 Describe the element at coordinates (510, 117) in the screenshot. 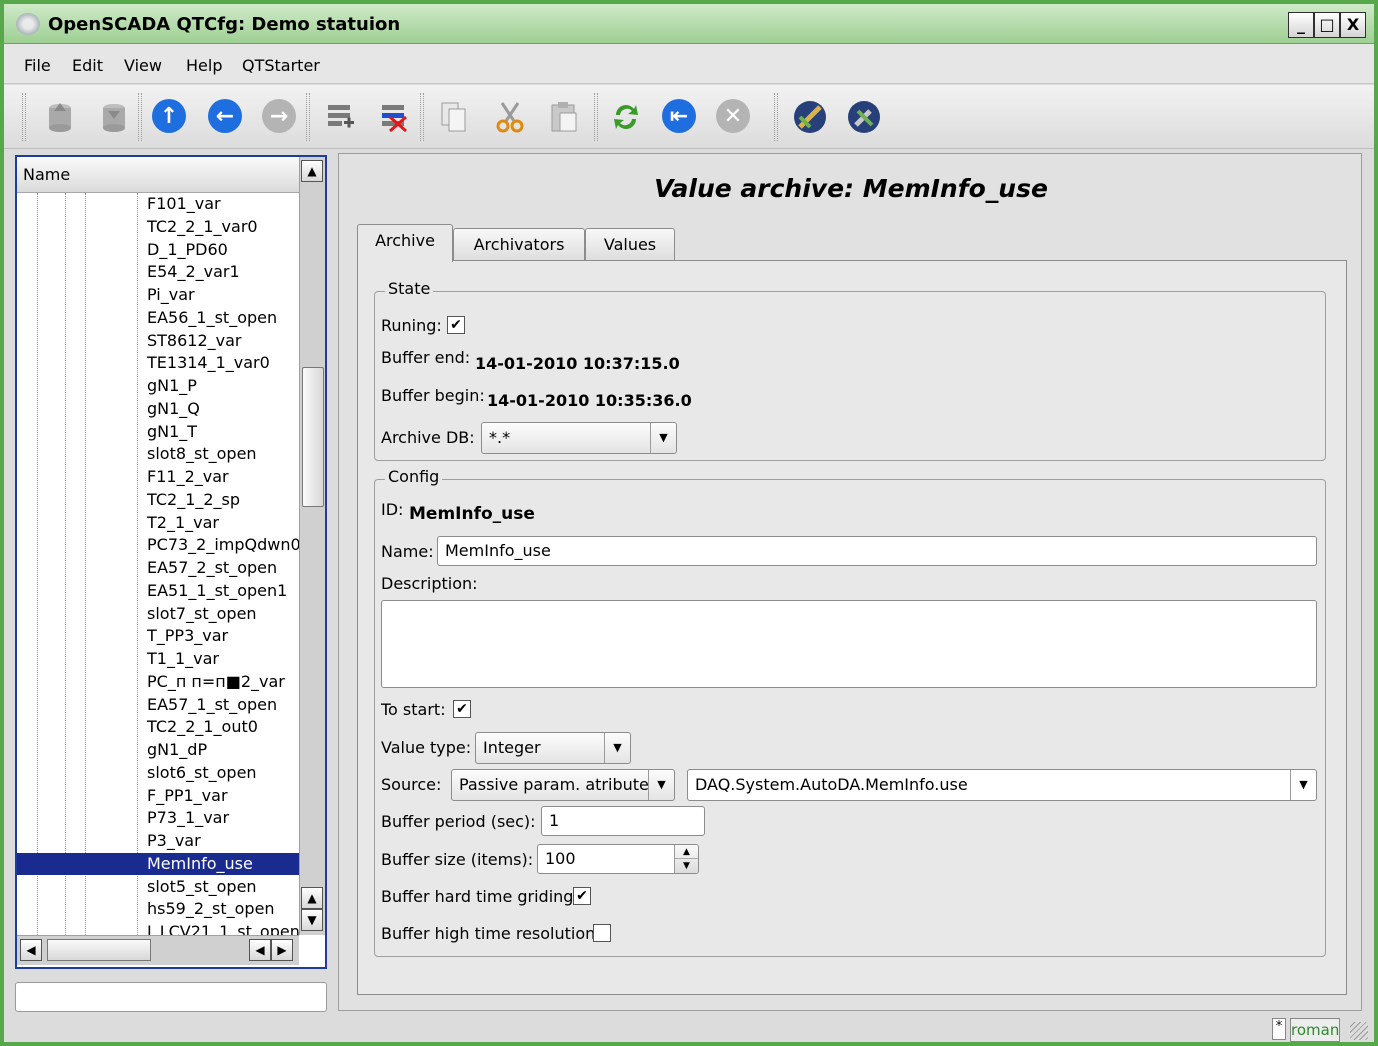

I see `cut-icon` at that location.